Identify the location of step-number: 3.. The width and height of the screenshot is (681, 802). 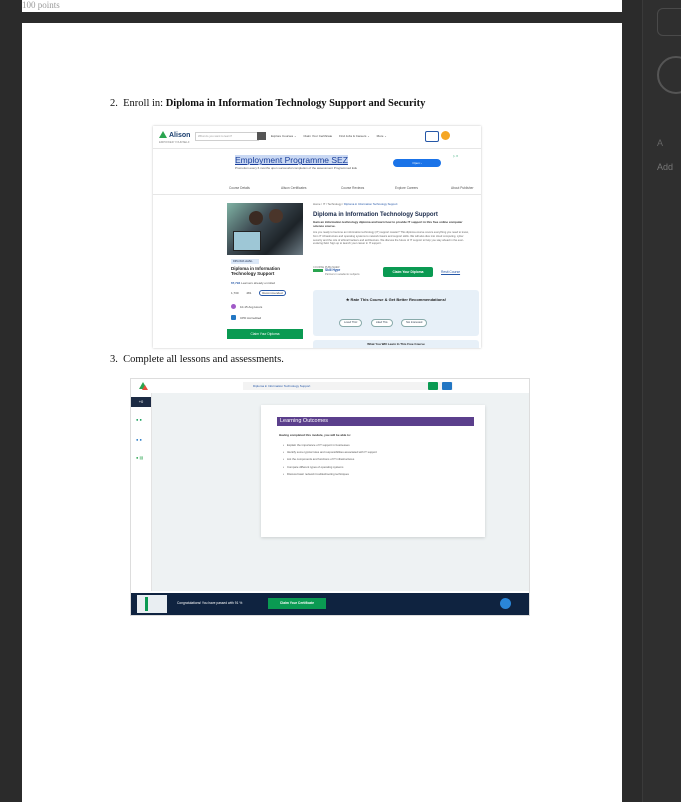
(114, 359).